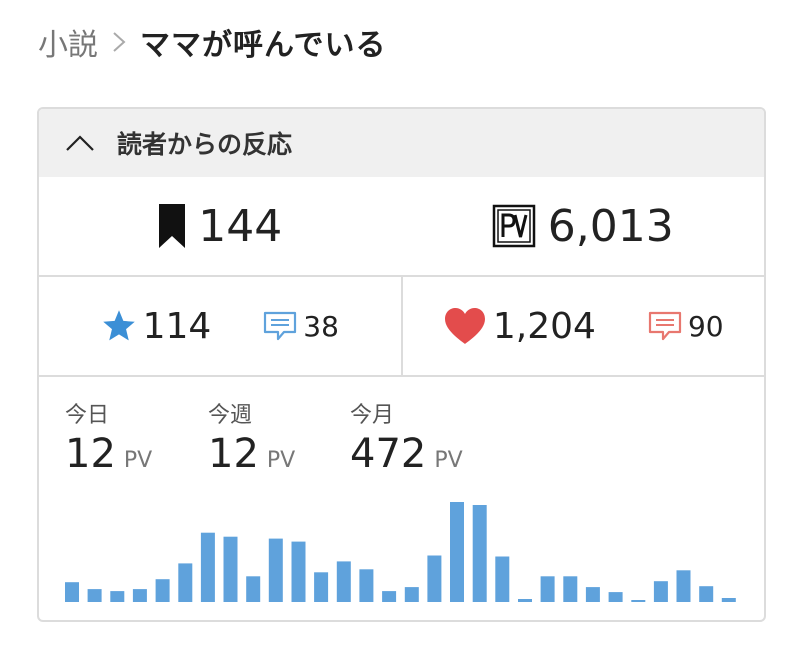  What do you see at coordinates (87, 415) in the screenshot?
I see `stat-today-label: 今日` at bounding box center [87, 415].